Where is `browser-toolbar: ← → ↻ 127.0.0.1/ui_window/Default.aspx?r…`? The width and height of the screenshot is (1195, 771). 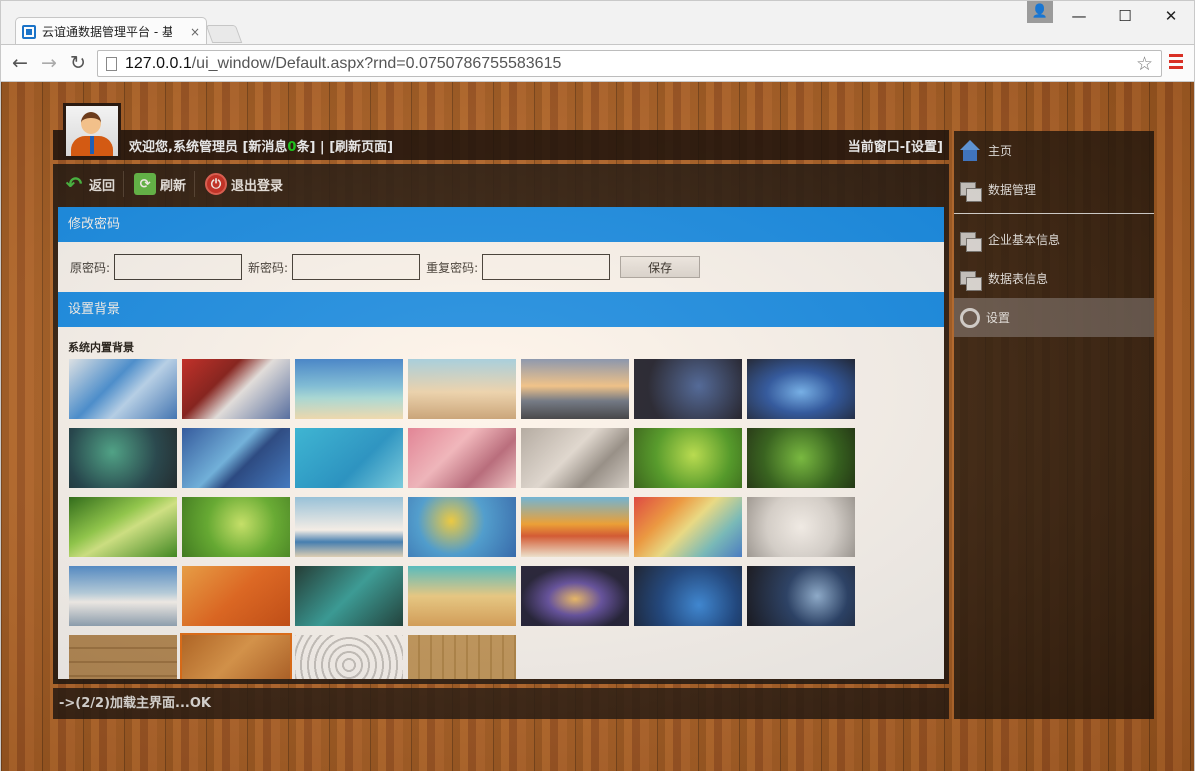 browser-toolbar: ← → ↻ 127.0.0.1/ui_window/Default.aspx?r… is located at coordinates (597, 63).